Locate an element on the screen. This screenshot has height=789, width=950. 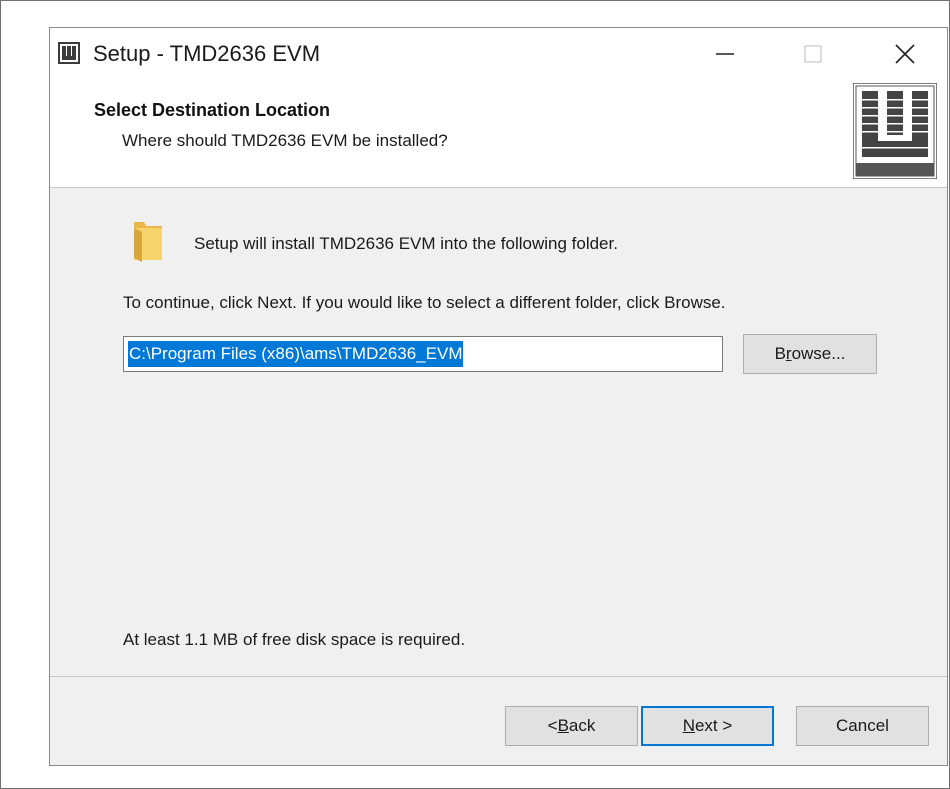
next-button: Next > is located at coordinates (707, 726).